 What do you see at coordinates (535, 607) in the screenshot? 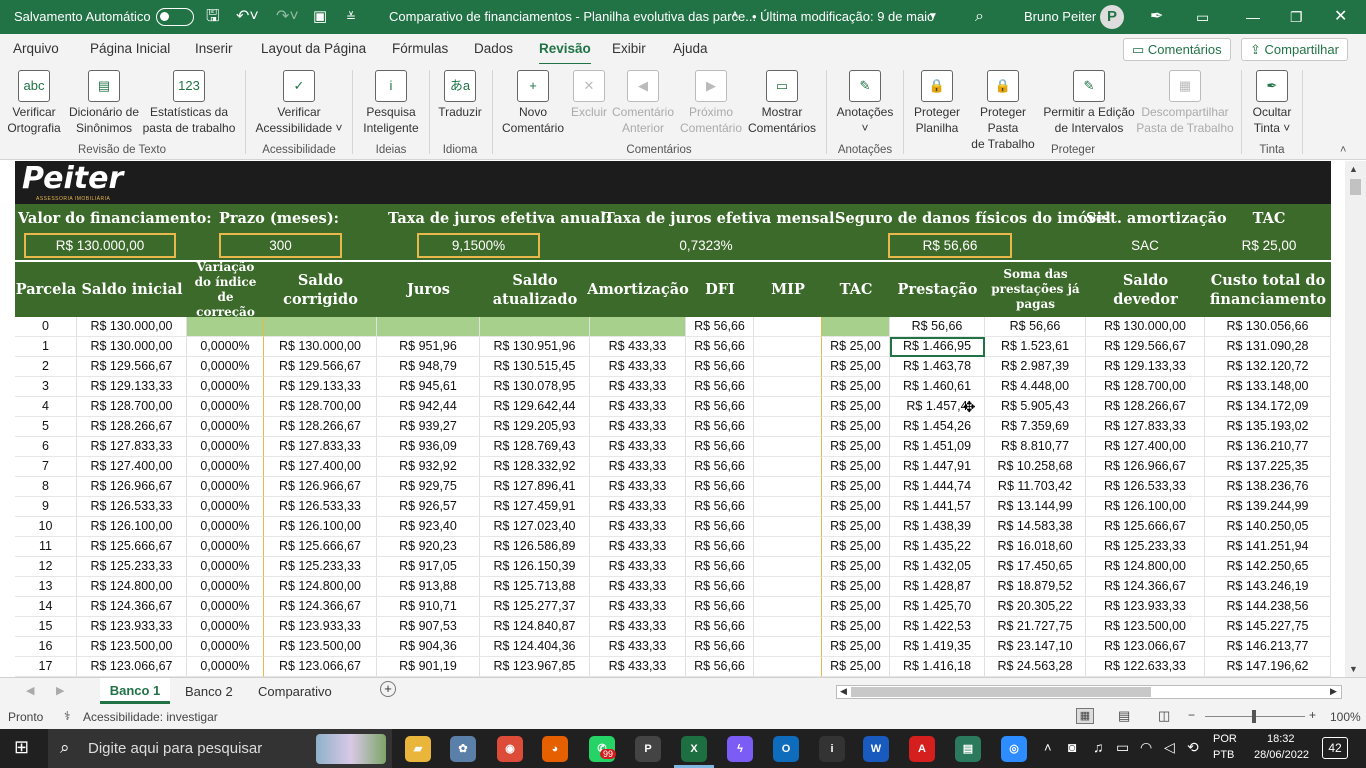
I see `table-cell: R$ 125.277,37` at bounding box center [535, 607].